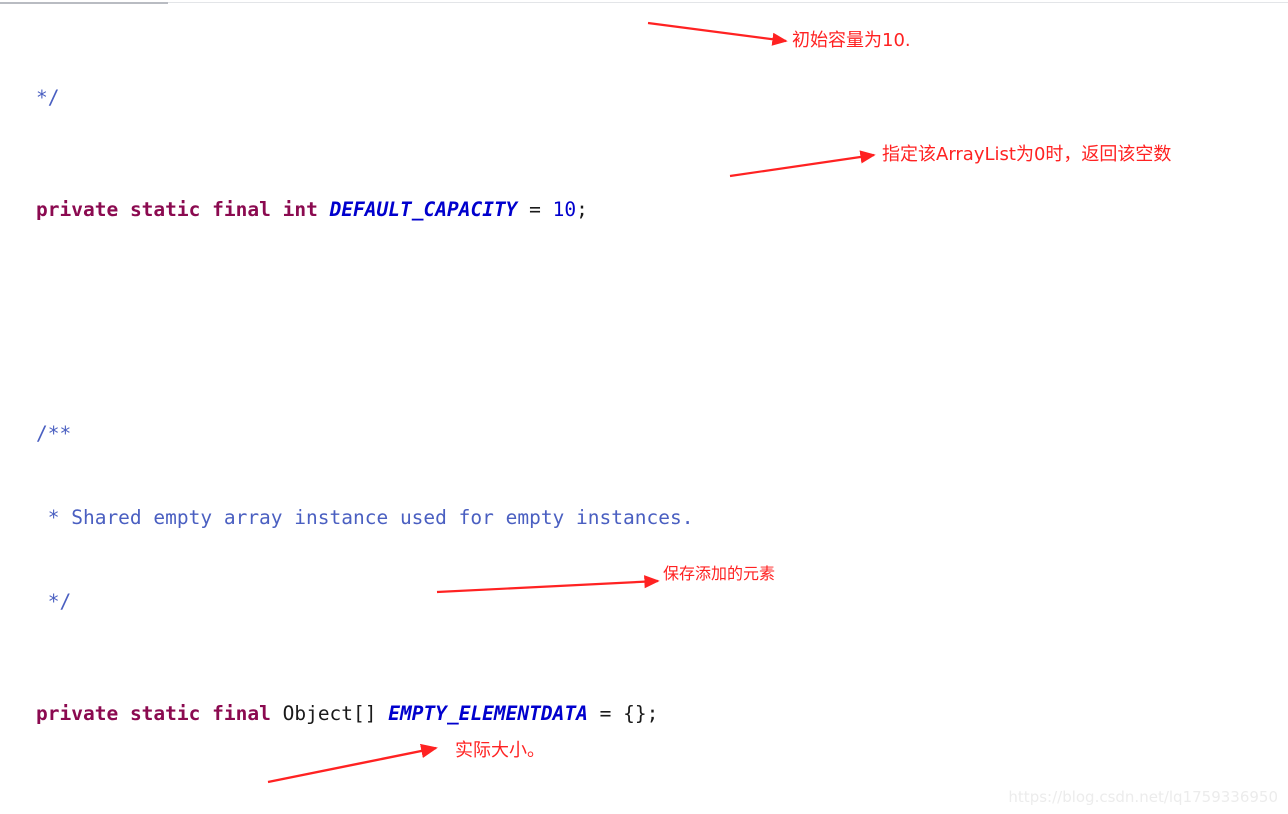  I want to click on code-token-doc-open-1: /**, so click(54, 433).